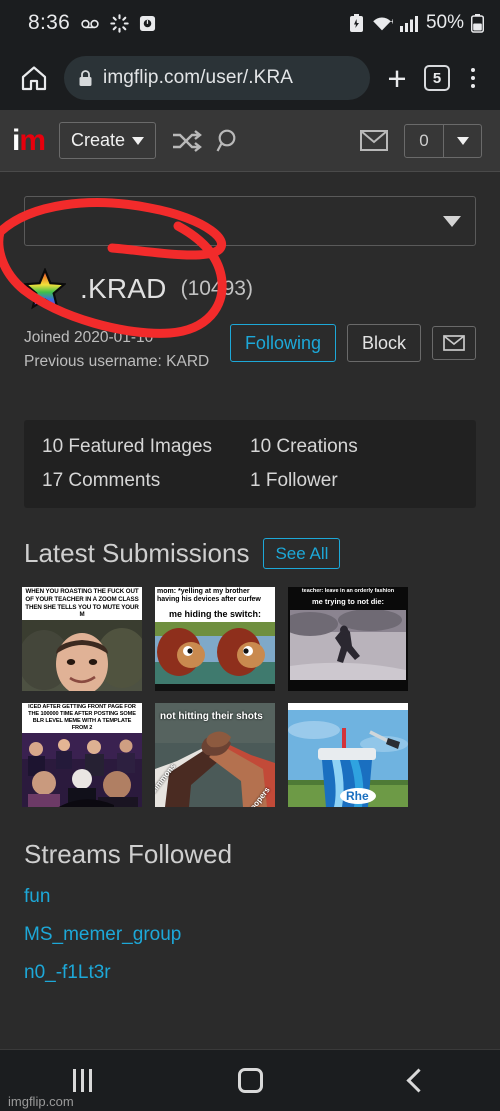 Image resolution: width=500 pixels, height=1111 pixels. I want to click on stream-link-ms-memer-group: MS_memer_group, so click(262, 935).